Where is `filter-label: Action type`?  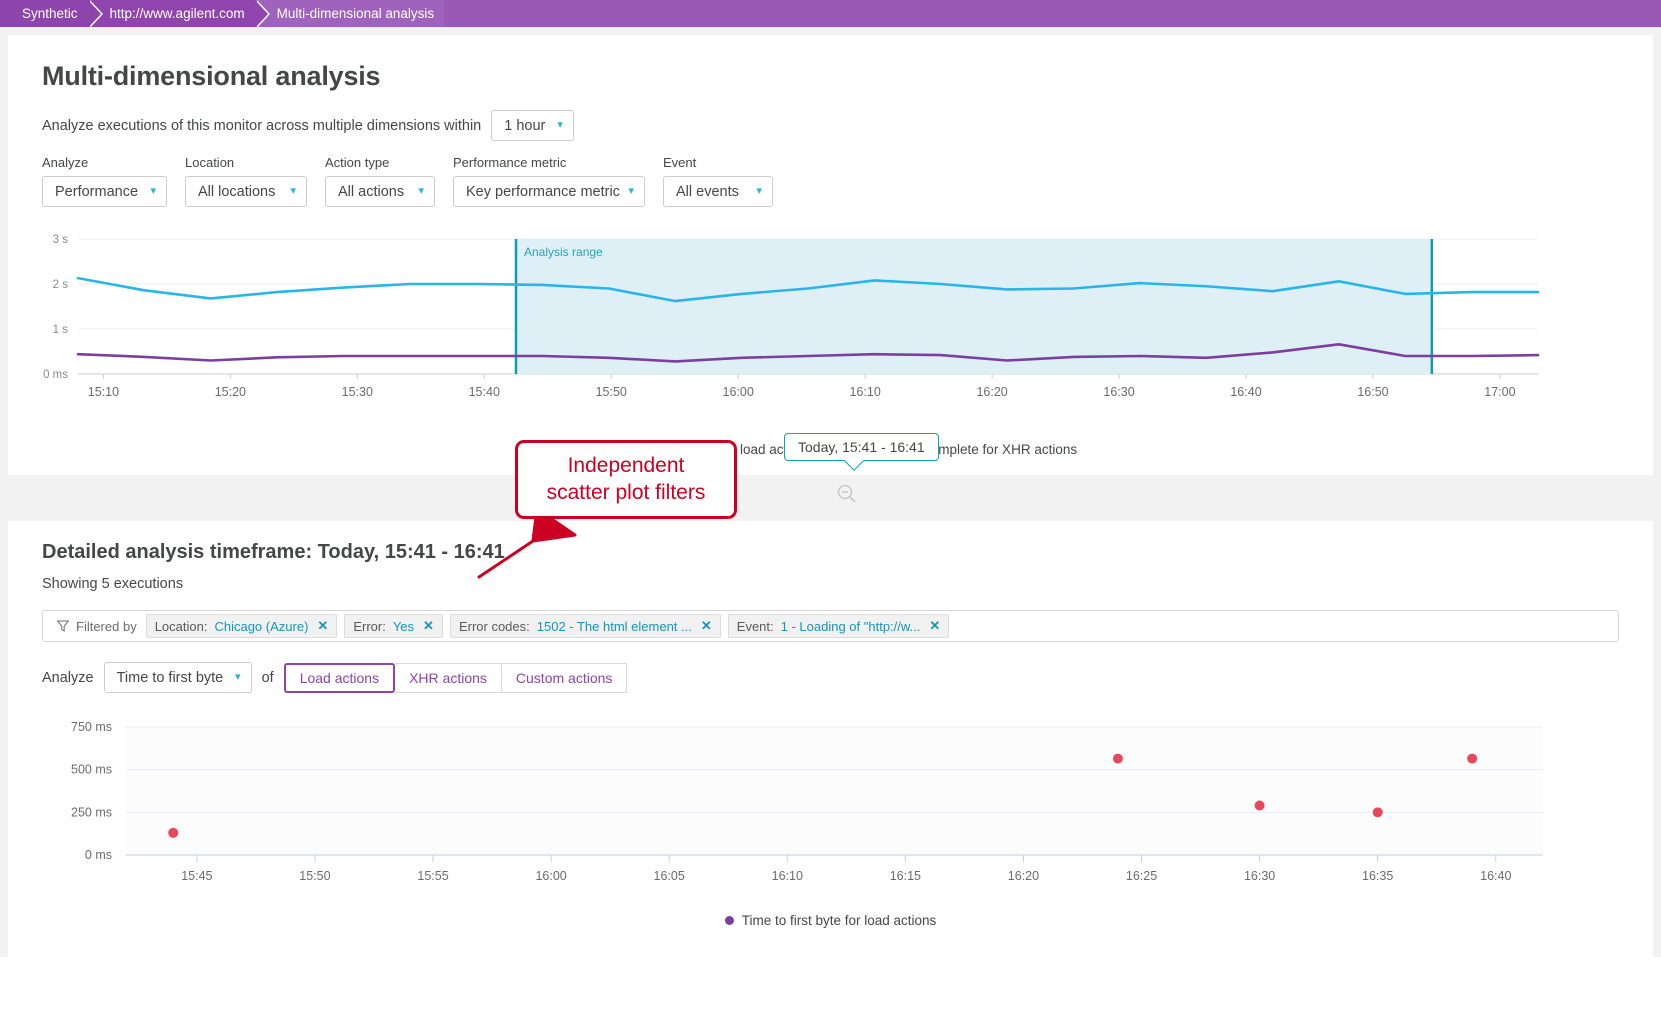 filter-label: Action type is located at coordinates (357, 162).